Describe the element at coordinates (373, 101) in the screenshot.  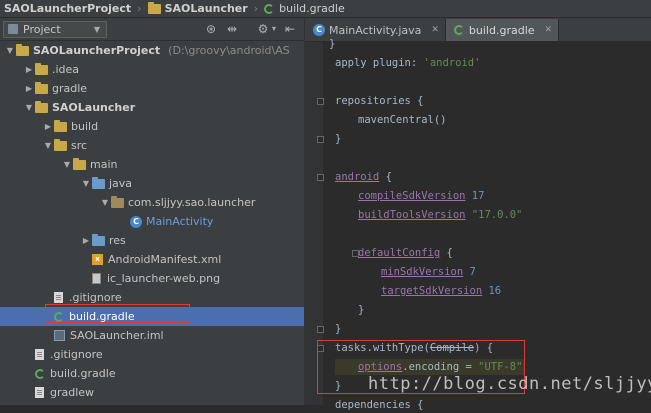
I see `code-token: repositories` at that location.